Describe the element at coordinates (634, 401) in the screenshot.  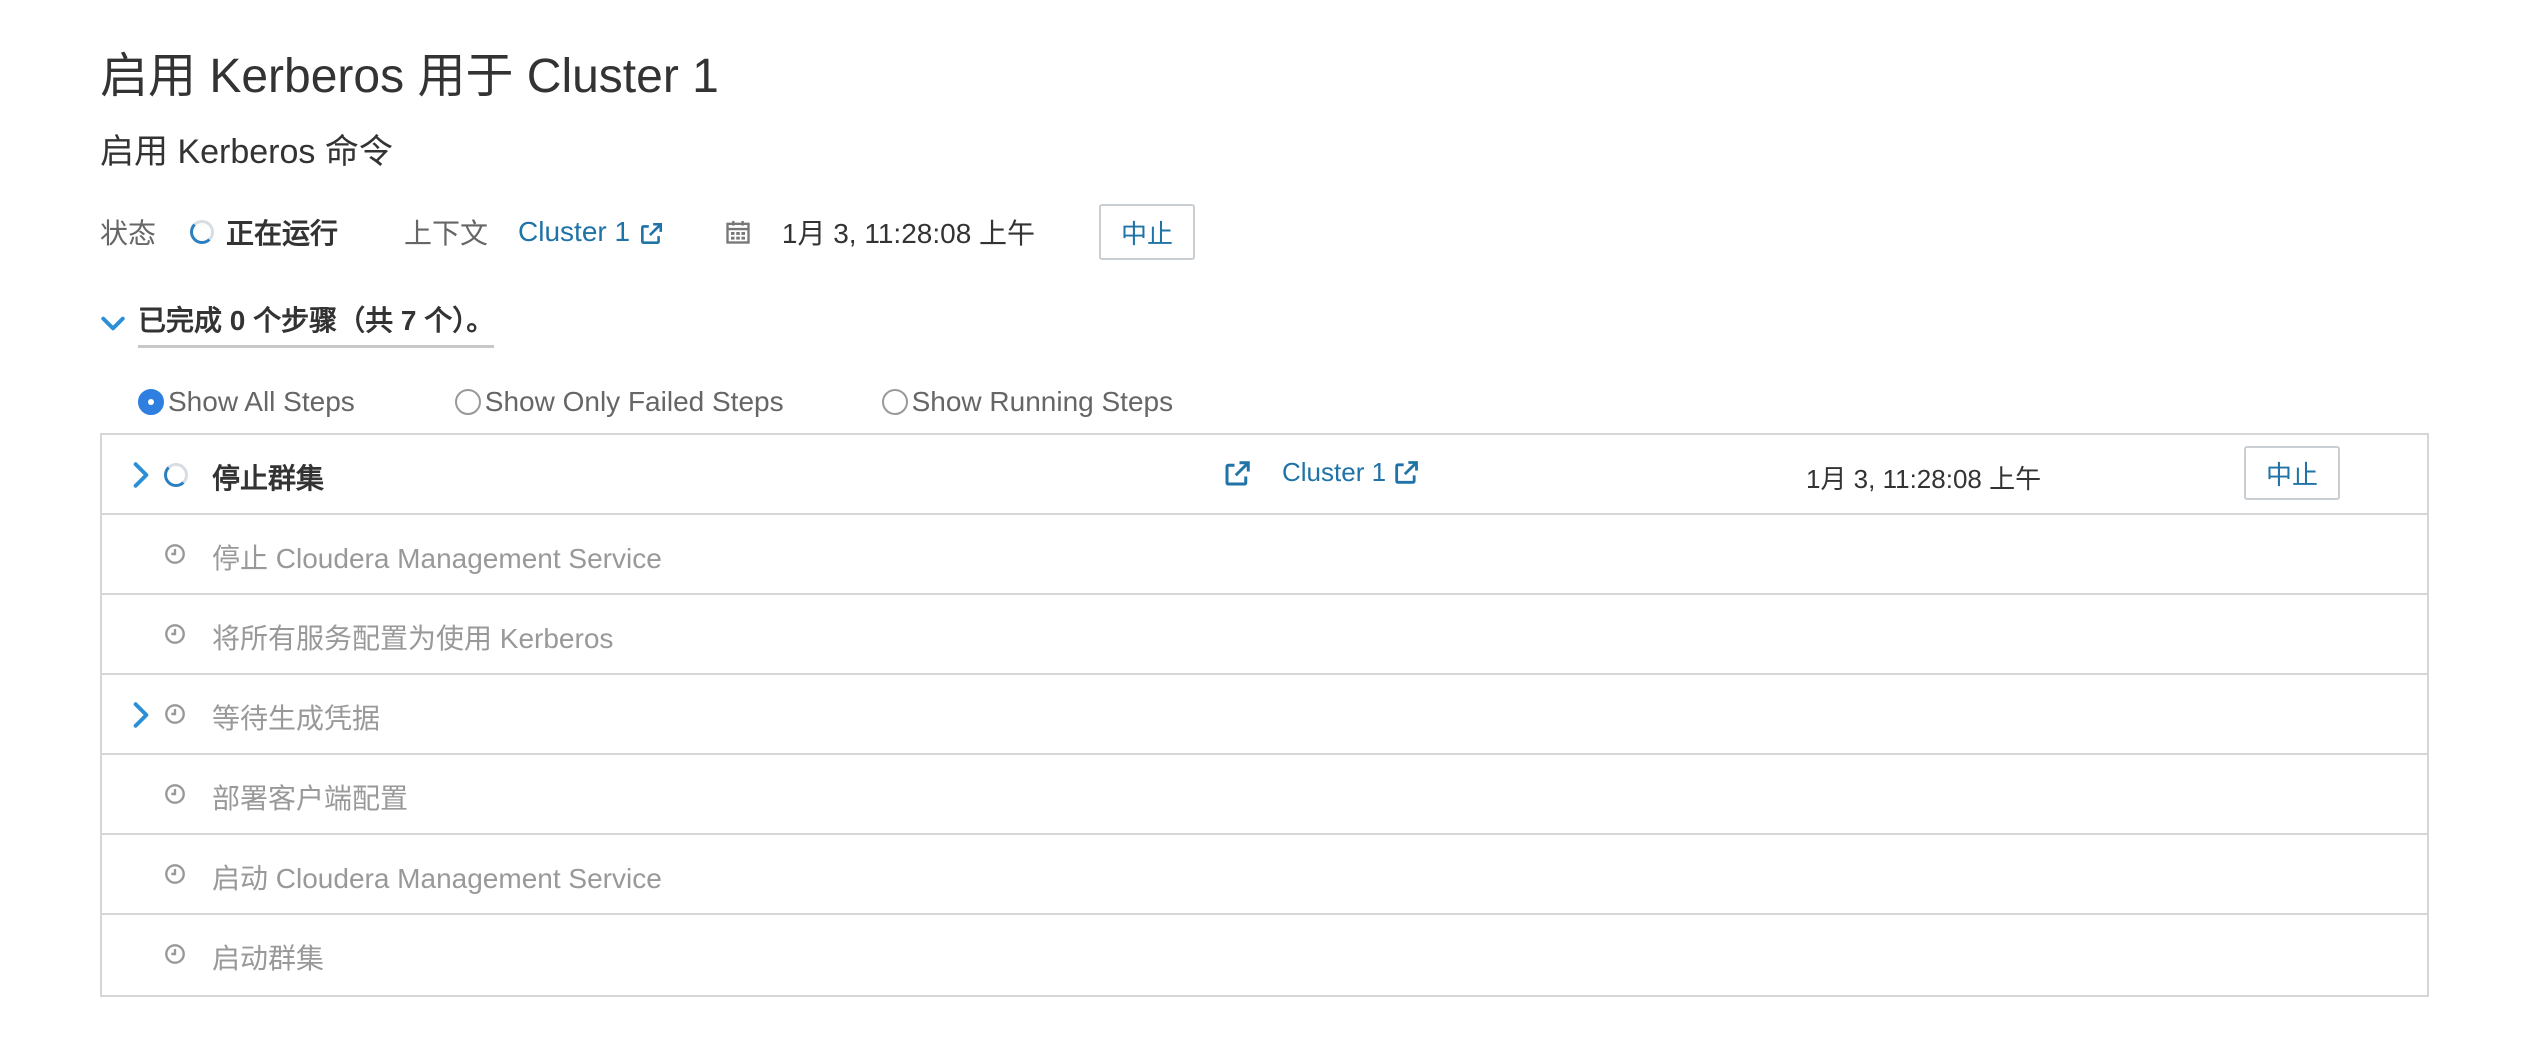
I see `filter-label: Show Only Failed Steps` at that location.